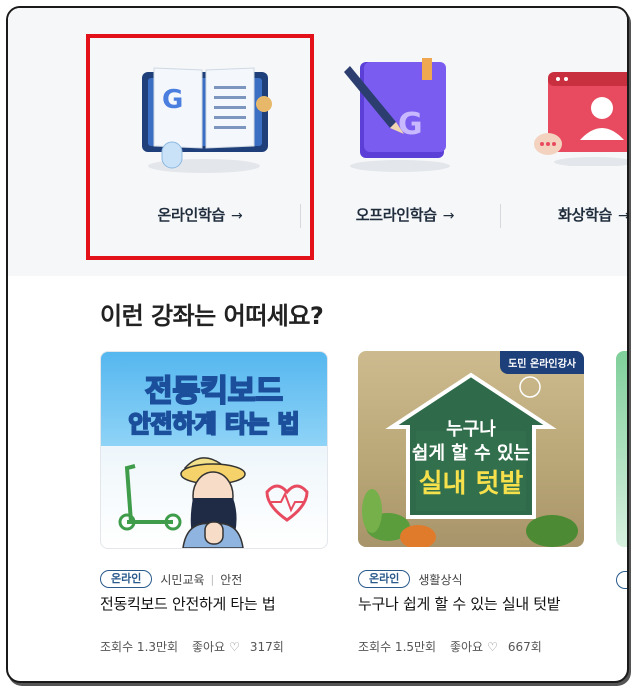  What do you see at coordinates (214, 450) in the screenshot?
I see `course-thumbnail: 전동킥보드 안전하게 타는 법` at bounding box center [214, 450].